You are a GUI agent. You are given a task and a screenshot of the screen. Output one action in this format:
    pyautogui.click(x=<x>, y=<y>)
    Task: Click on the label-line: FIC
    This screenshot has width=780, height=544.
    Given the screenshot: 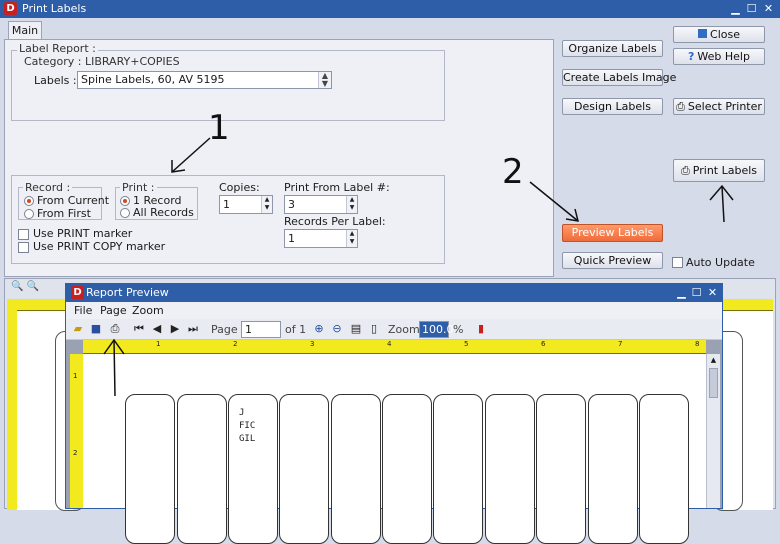 What is the action you would take?
    pyautogui.click(x=247, y=426)
    